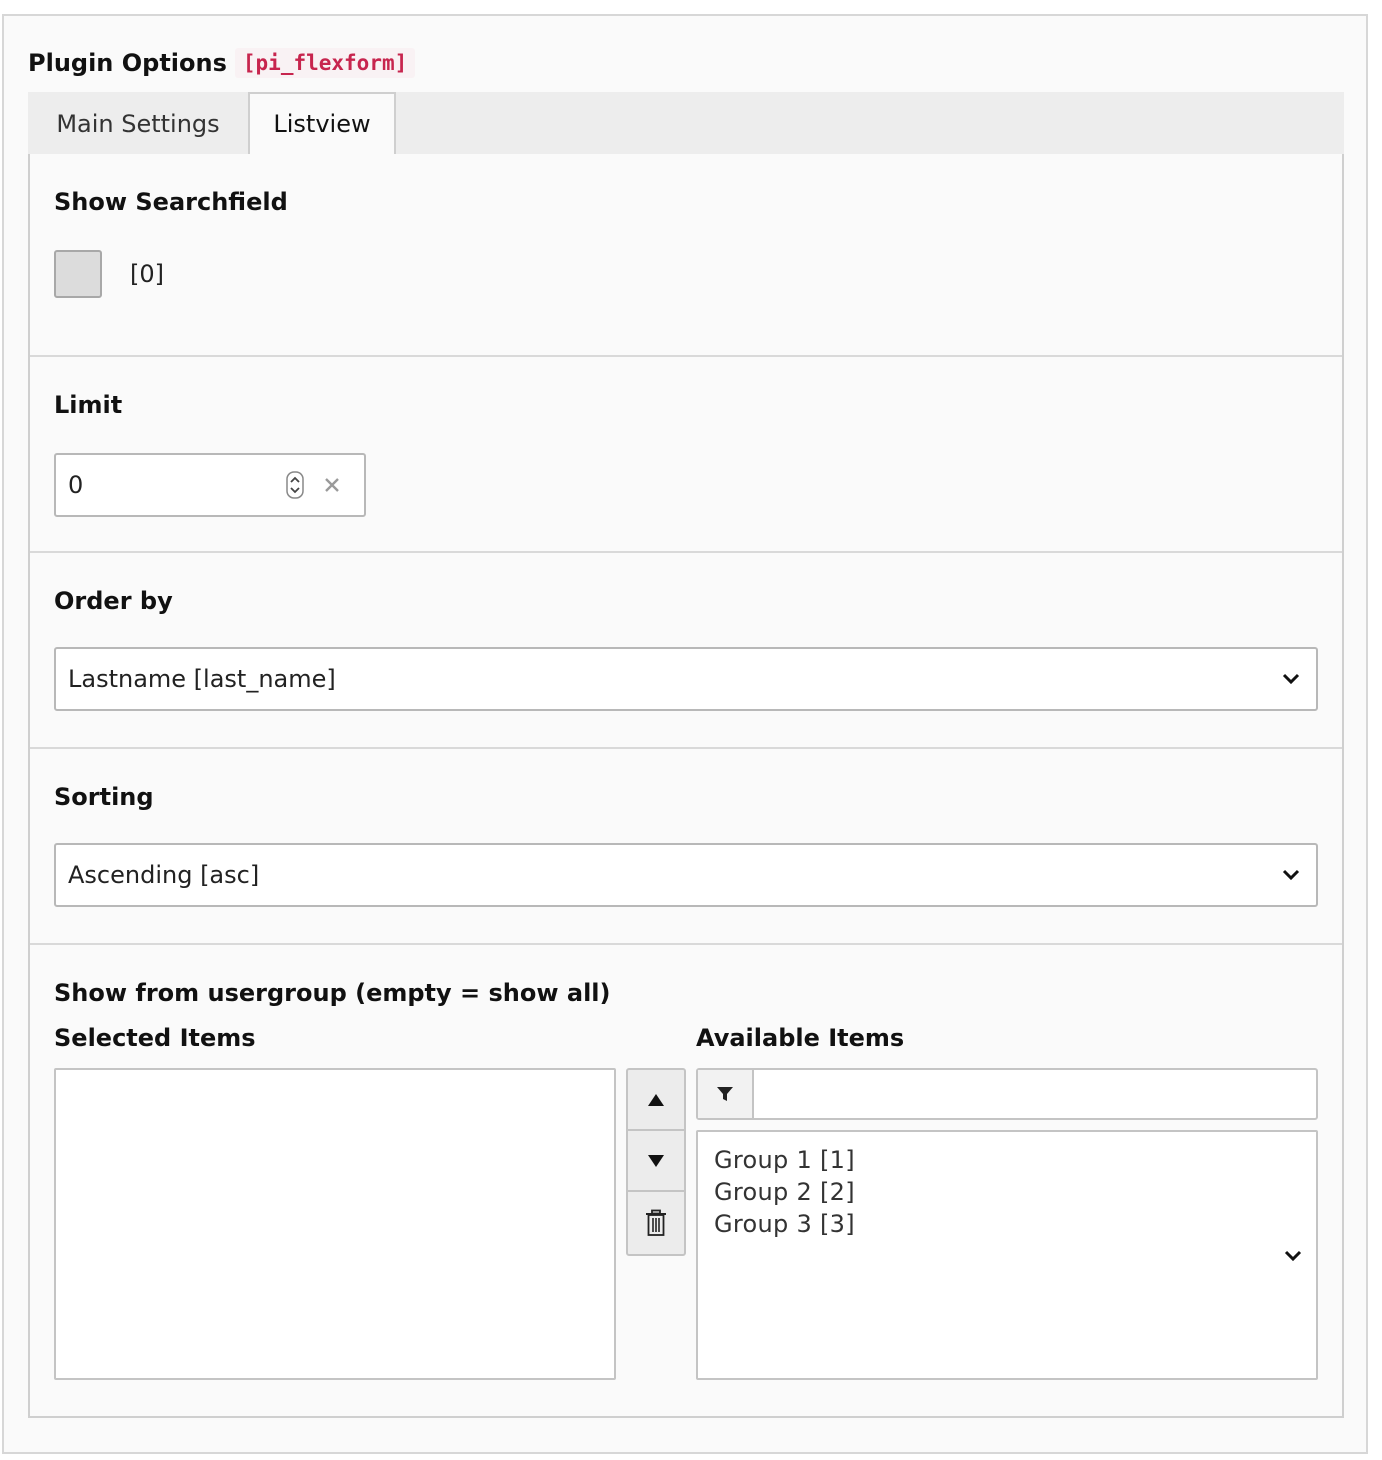  I want to click on remove-item-button, so click(656, 1222).